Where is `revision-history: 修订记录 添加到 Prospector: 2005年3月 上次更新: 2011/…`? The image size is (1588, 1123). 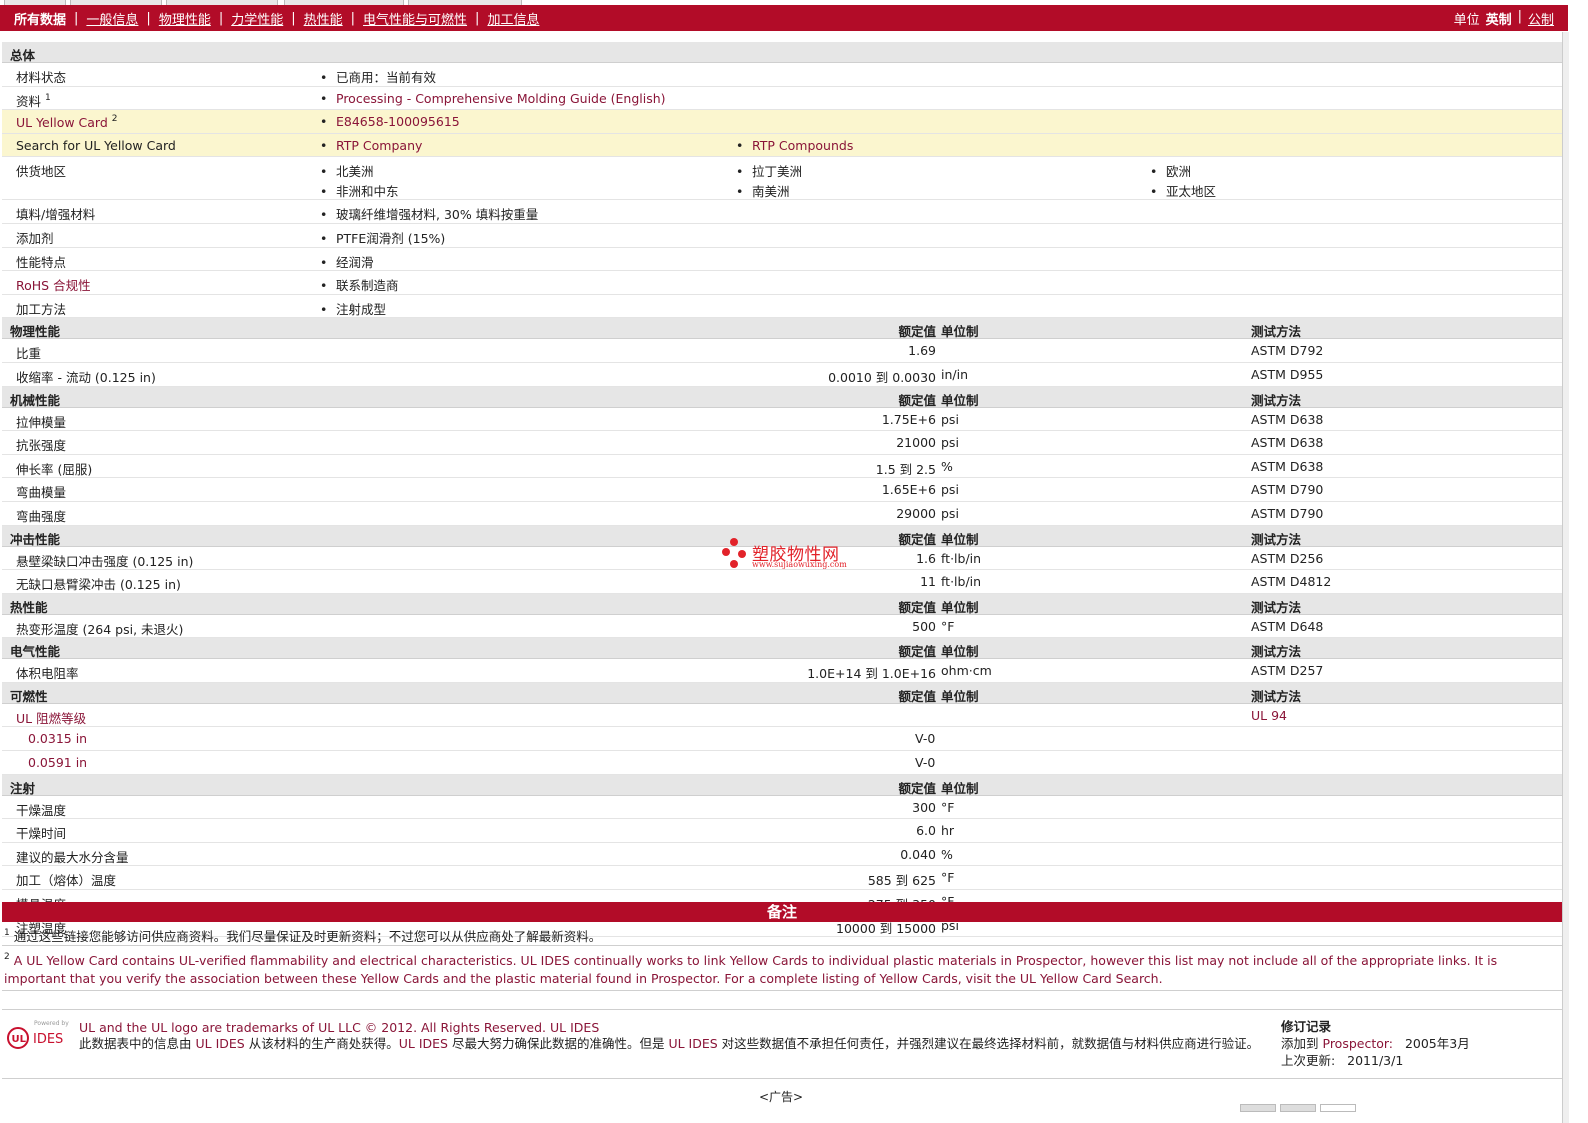
revision-history: 修订记录 添加到 Prospector: 2005年3月 上次更新: 2011/… is located at coordinates (1416, 1043).